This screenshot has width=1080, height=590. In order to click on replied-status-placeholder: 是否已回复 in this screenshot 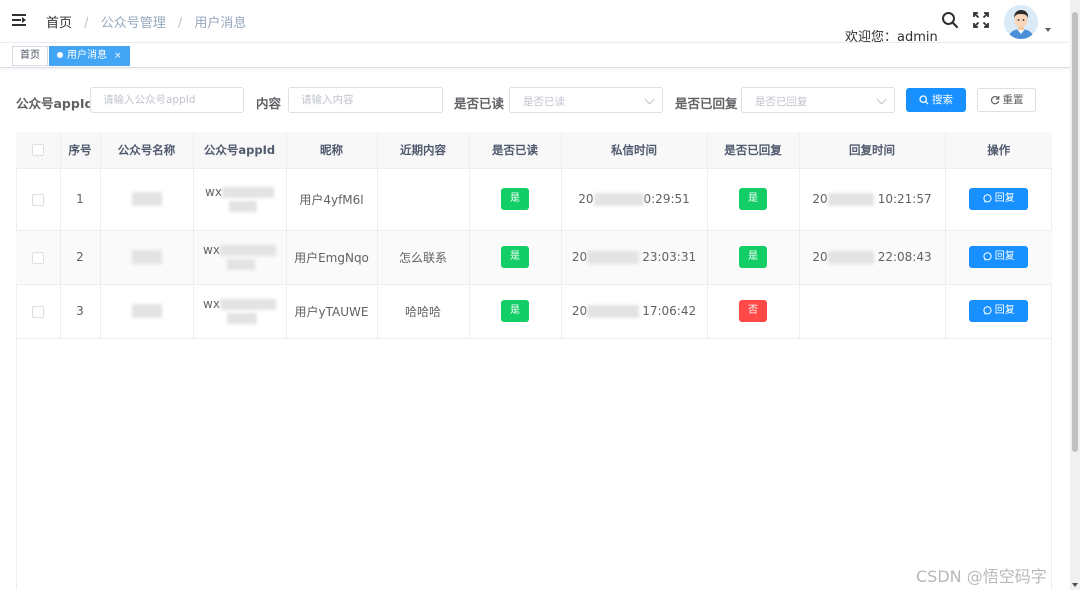, I will do `click(781, 102)`.